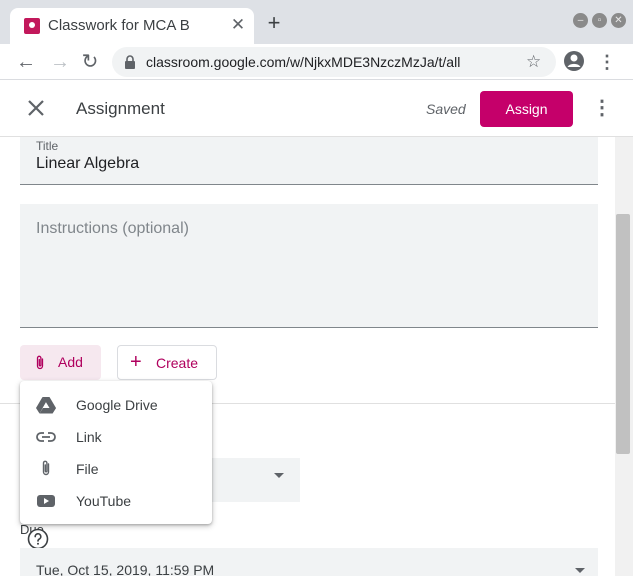 Image resolution: width=633 pixels, height=576 pixels. What do you see at coordinates (46, 501) in the screenshot?
I see `youtube-icon` at bounding box center [46, 501].